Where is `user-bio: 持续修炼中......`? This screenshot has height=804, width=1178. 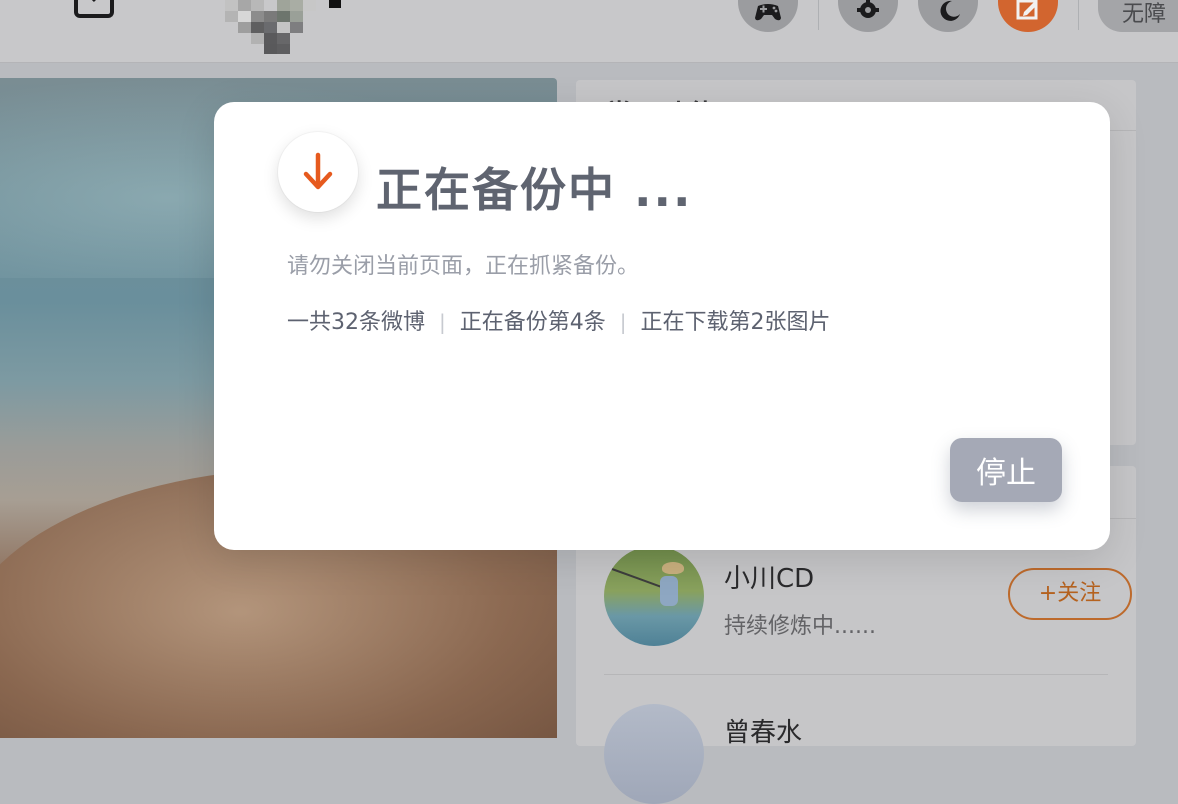
user-bio: 持续修炼中...... is located at coordinates (800, 626).